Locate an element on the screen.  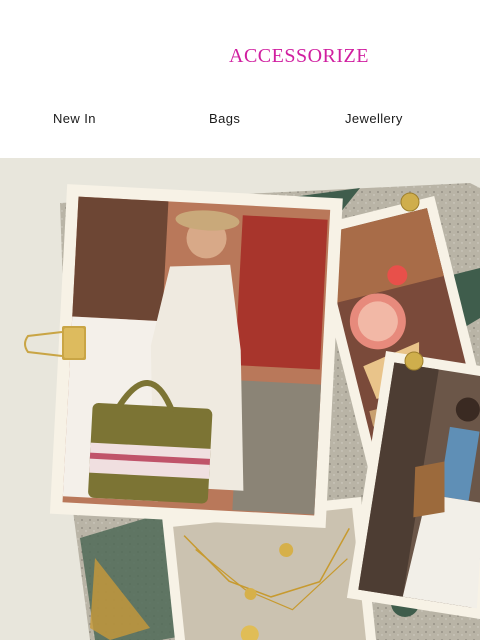
nav-item-bags: Bags is located at coordinates (224, 119).